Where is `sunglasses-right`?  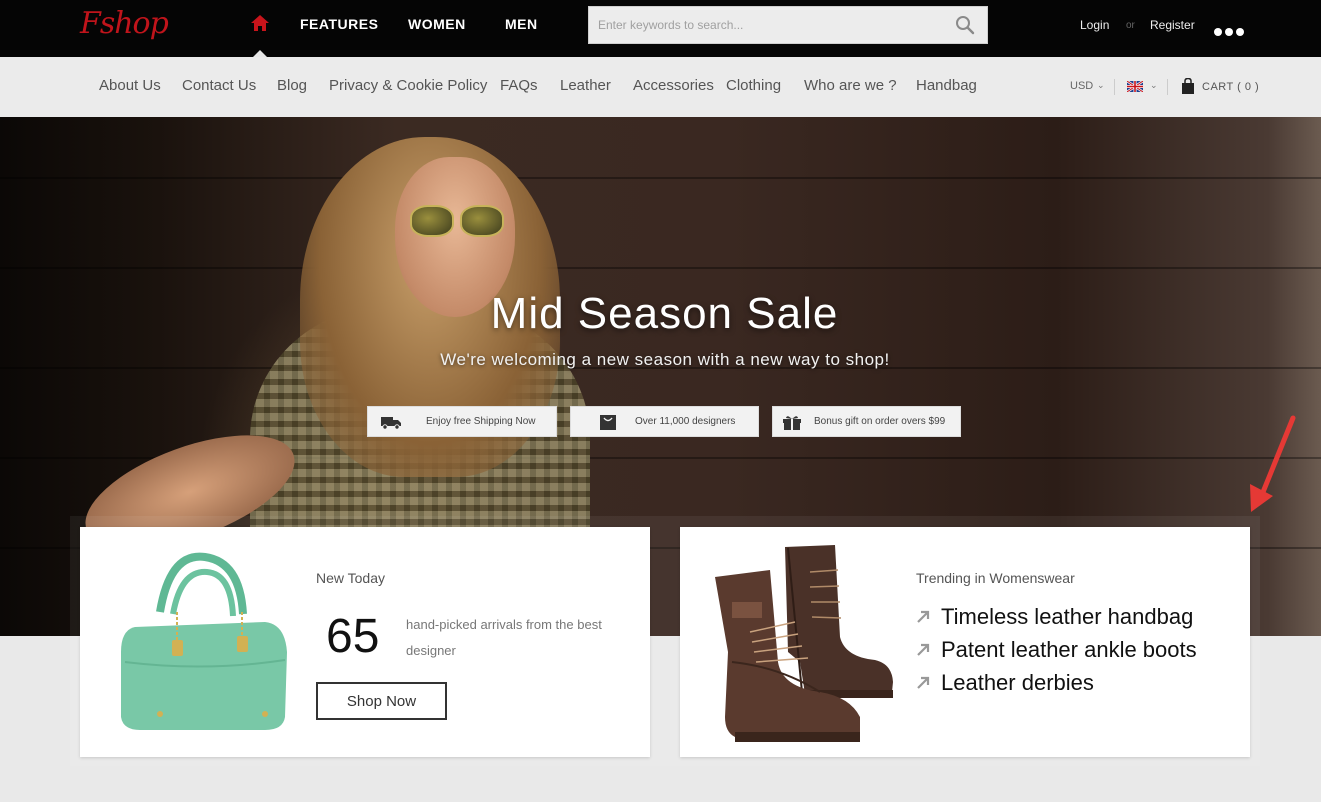
sunglasses-right is located at coordinates (482, 221).